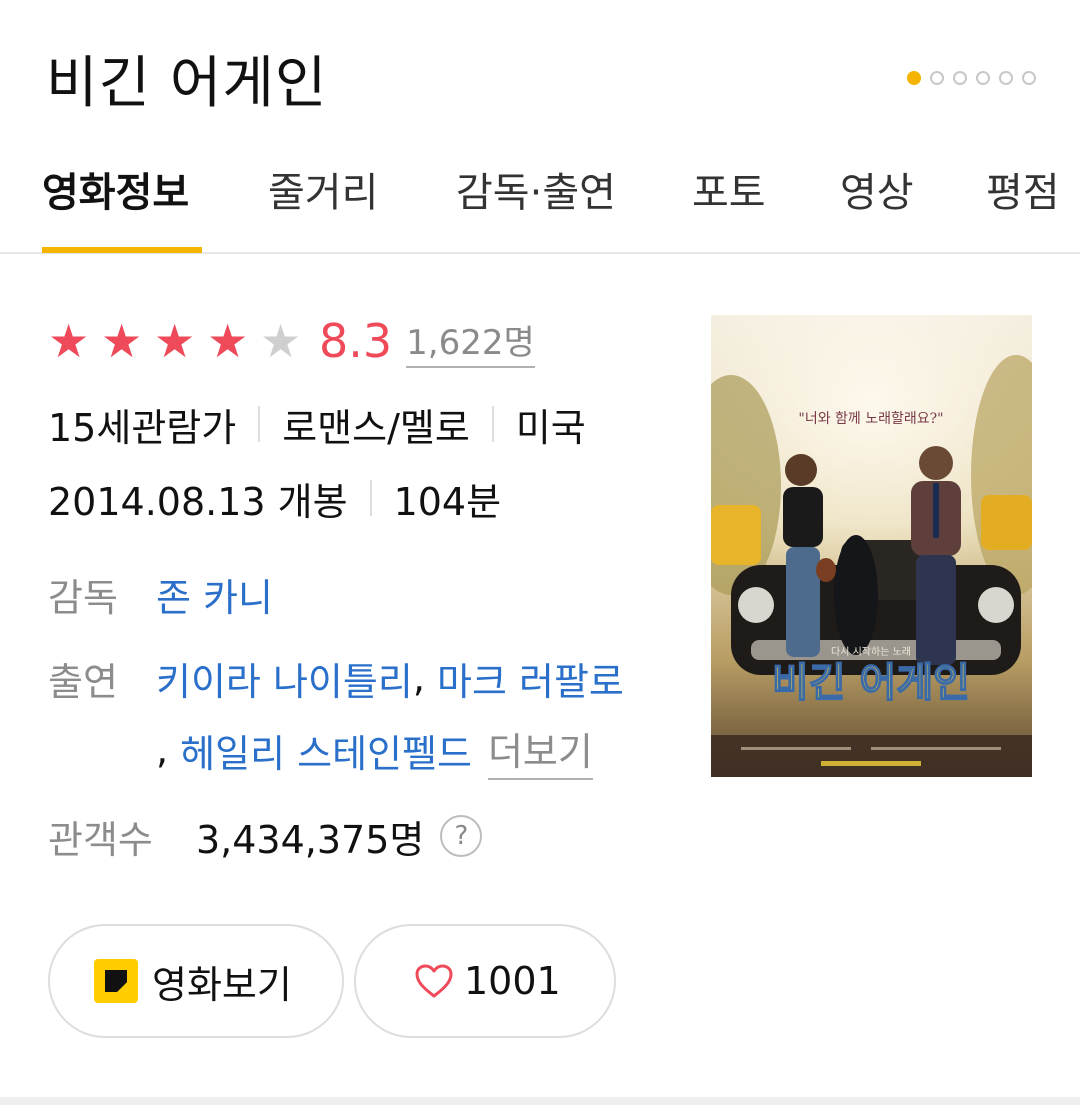  Describe the element at coordinates (512, 981) in the screenshot. I see `like-count: 1001` at that location.